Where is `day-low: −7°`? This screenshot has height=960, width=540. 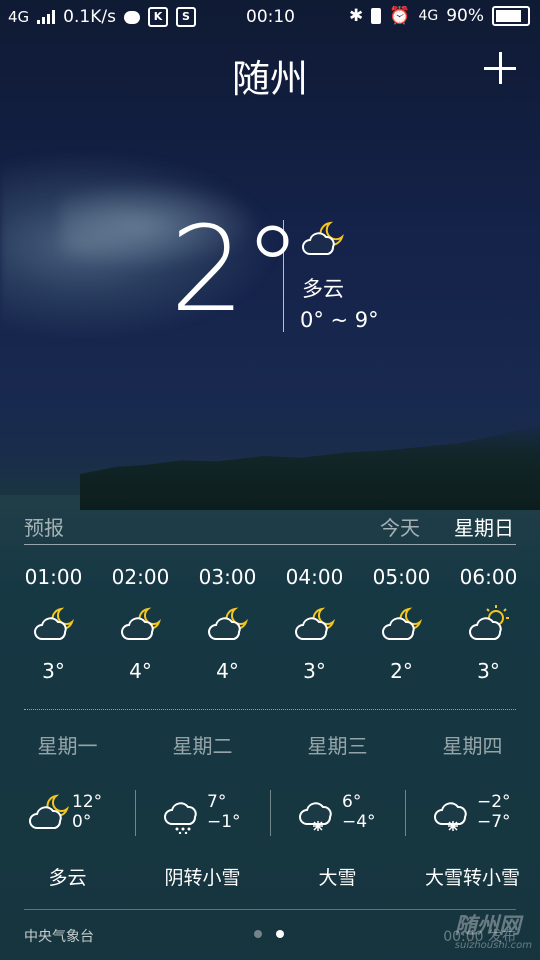
day-low: −7° is located at coordinates (494, 822).